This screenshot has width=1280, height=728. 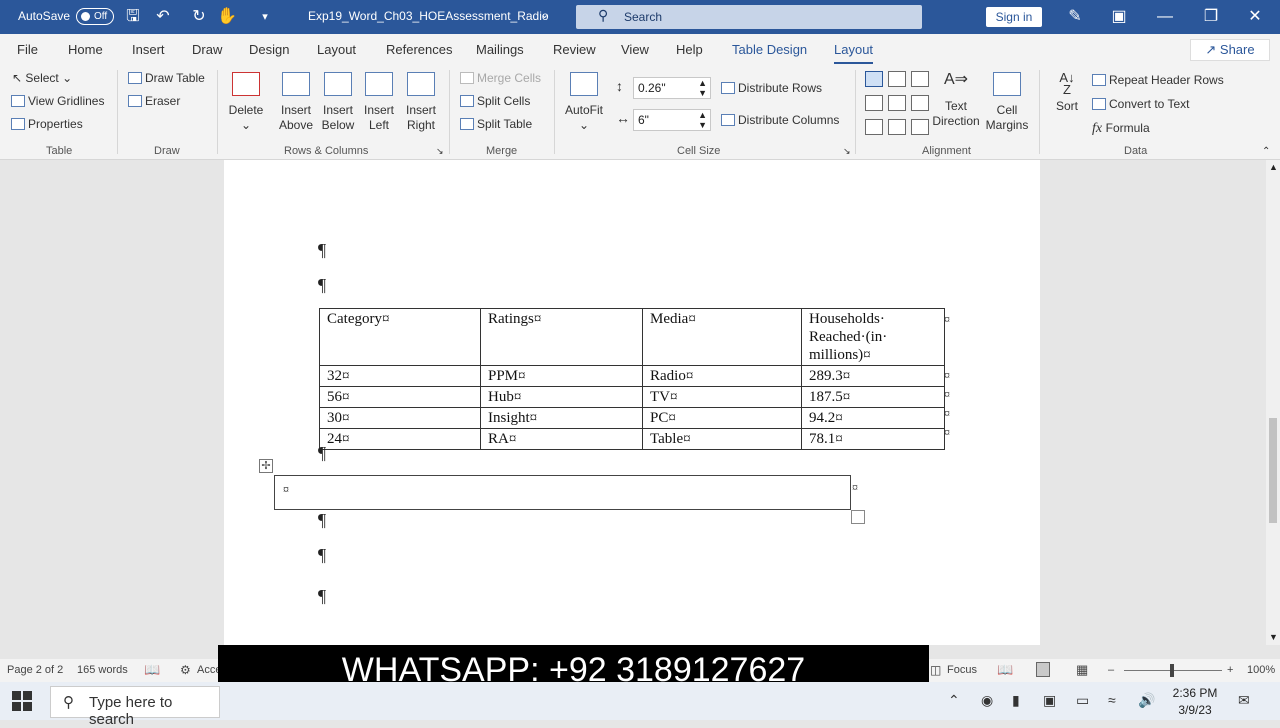 I want to click on share-button: ↗ Share, so click(x=1230, y=50).